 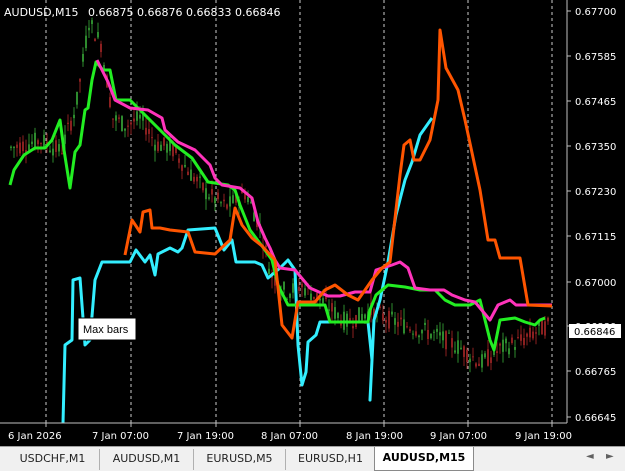 I want to click on time-tick-label: 8 Jan 19:00, so click(x=374, y=436).